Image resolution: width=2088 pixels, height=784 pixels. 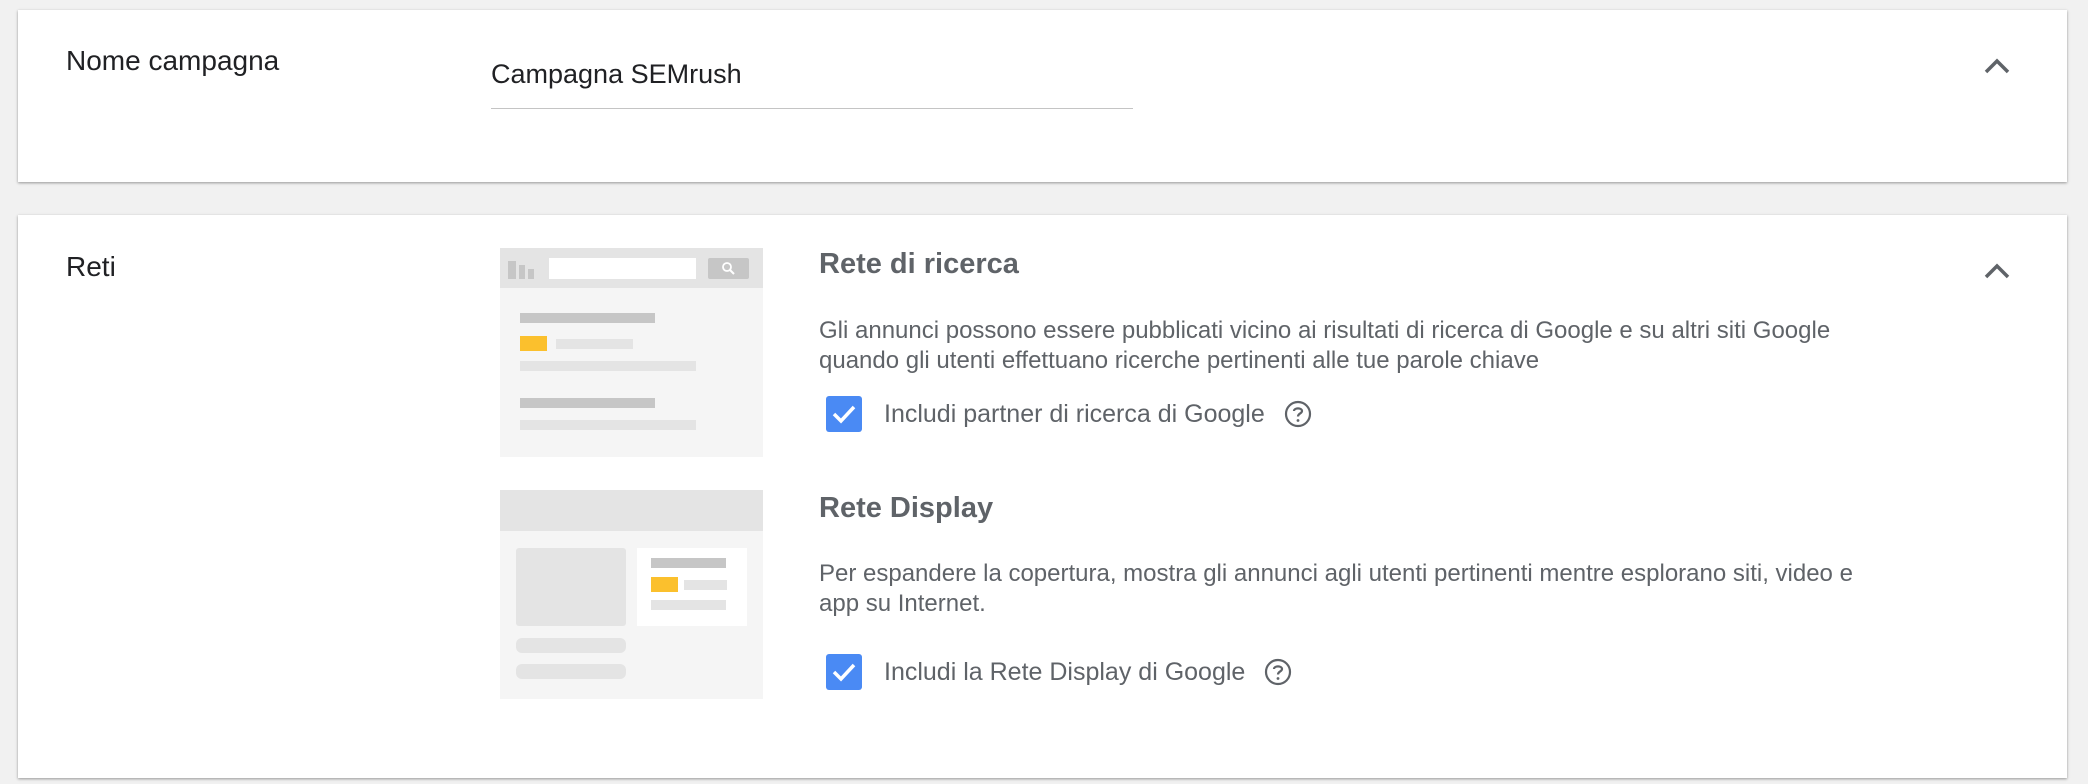 What do you see at coordinates (91, 266) in the screenshot?
I see `networks-label: Reti` at bounding box center [91, 266].